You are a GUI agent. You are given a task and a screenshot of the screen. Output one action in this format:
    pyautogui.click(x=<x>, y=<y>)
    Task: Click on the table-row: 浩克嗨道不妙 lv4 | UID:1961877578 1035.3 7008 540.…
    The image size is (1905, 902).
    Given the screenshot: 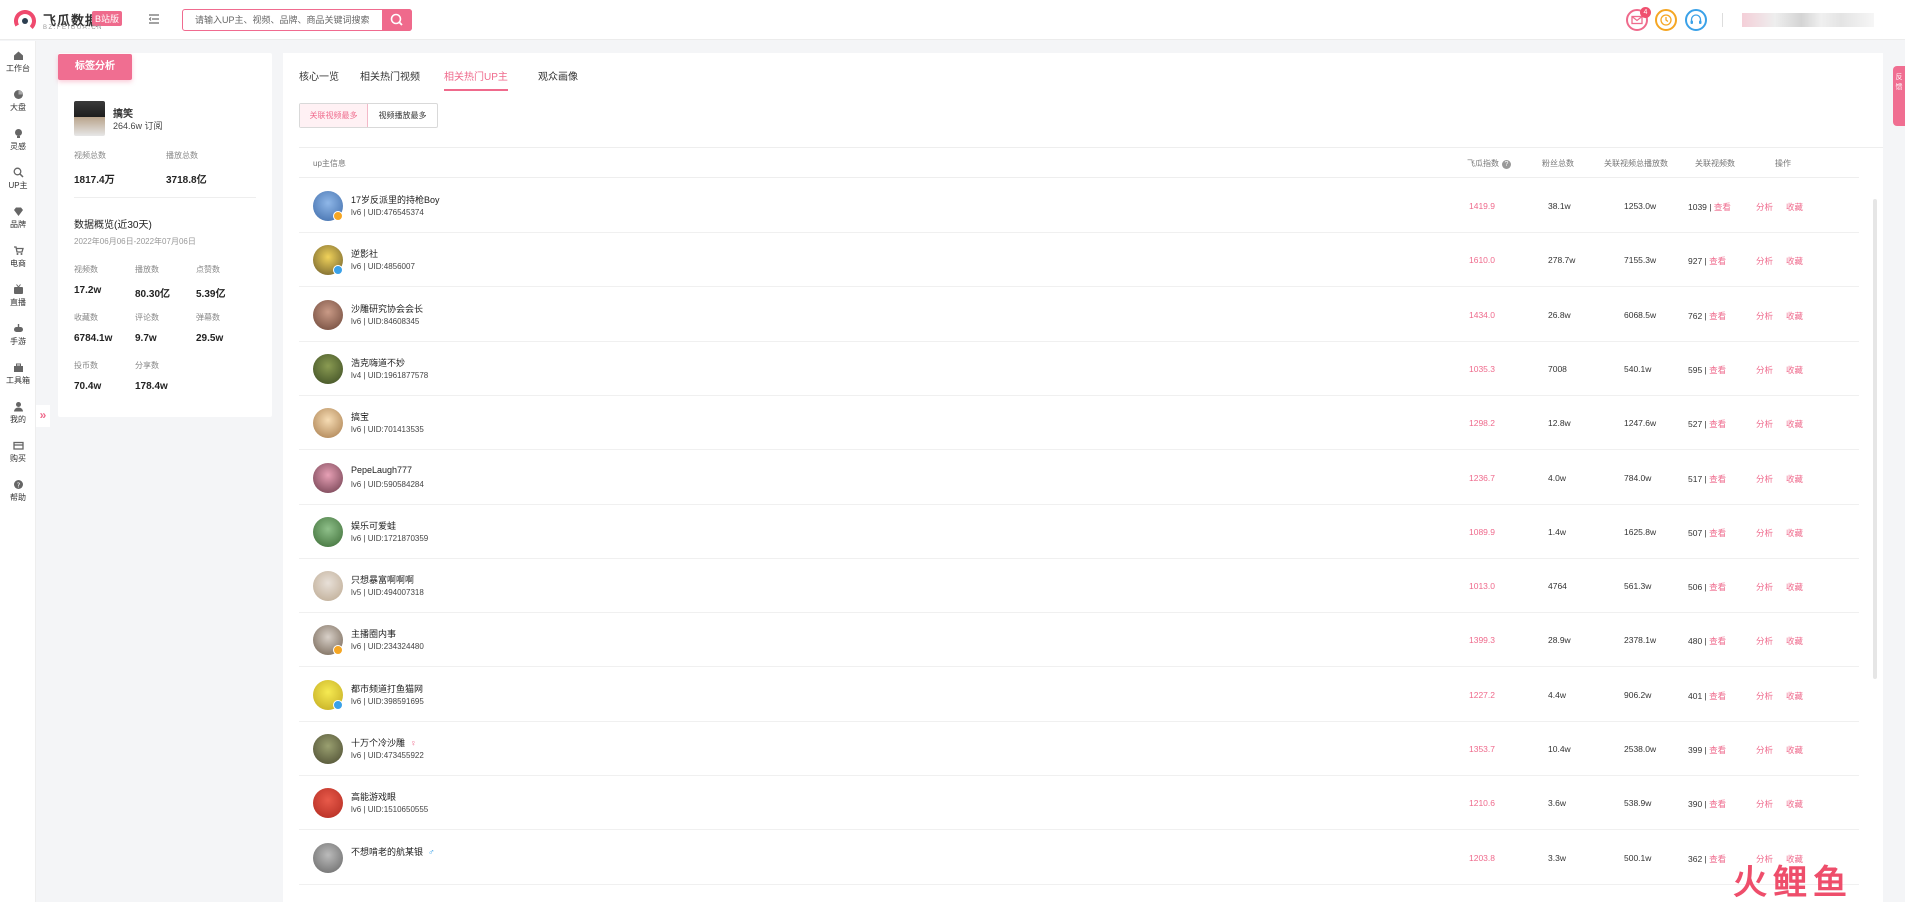 What is the action you would take?
    pyautogui.click(x=1079, y=369)
    